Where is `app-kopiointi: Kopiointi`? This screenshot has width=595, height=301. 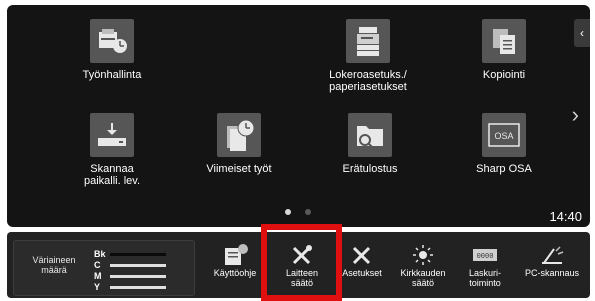 app-kopiointi: Kopiointi is located at coordinates (504, 50).